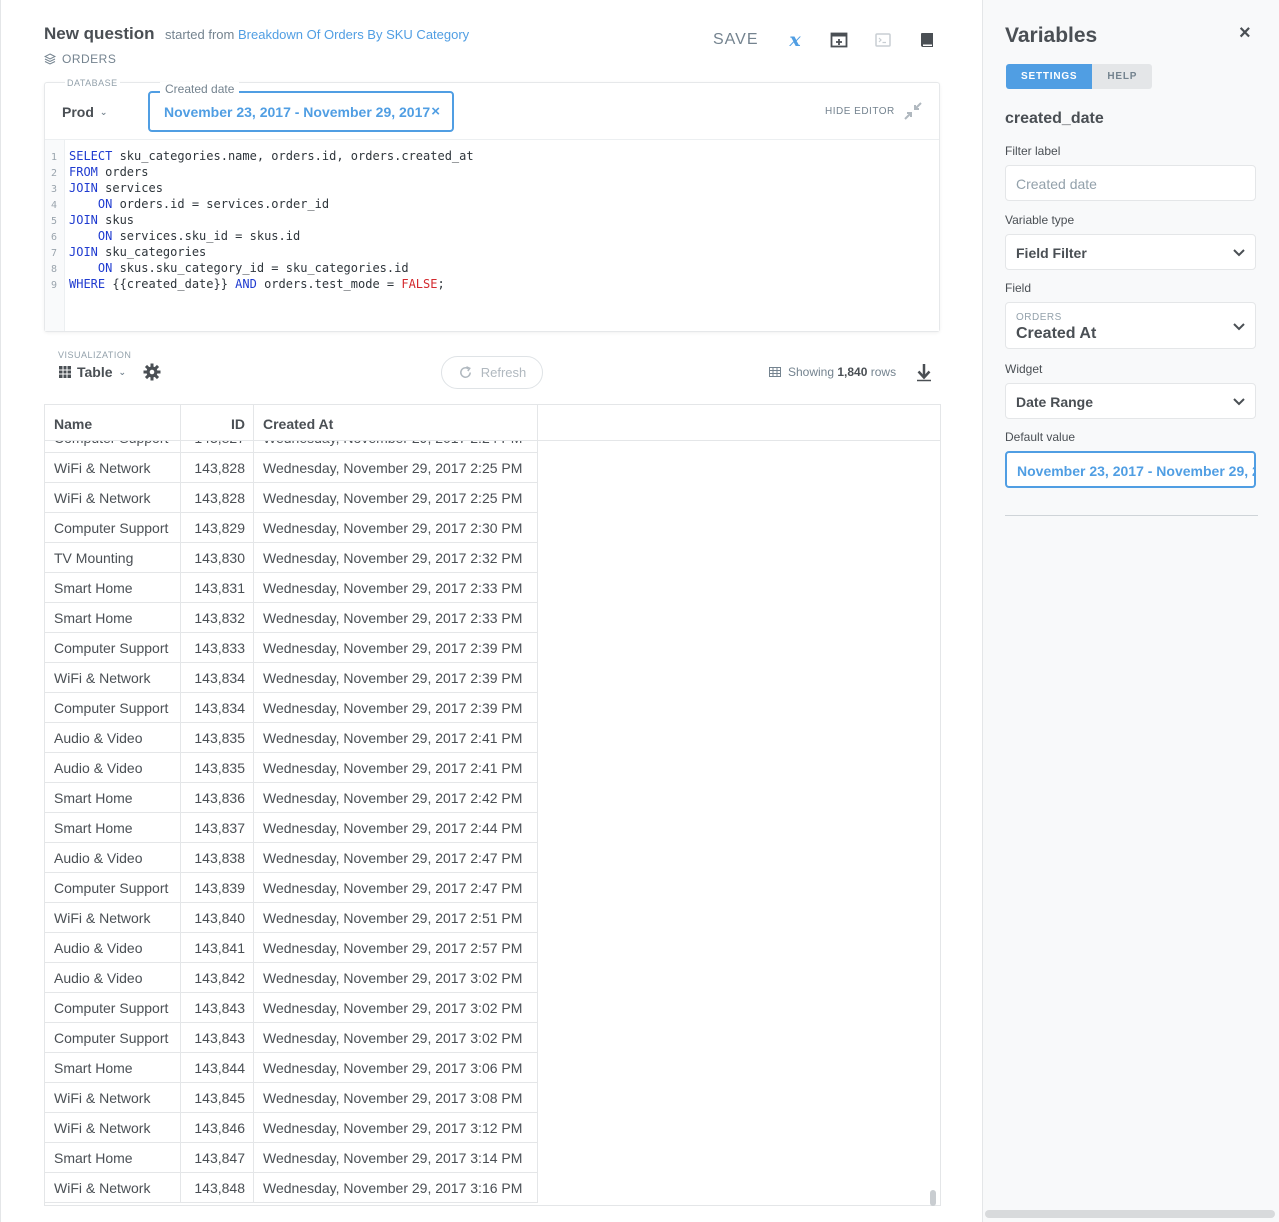 This screenshot has width=1279, height=1222. Describe the element at coordinates (1130, 183) in the screenshot. I see `filter-label-input: Created date` at that location.